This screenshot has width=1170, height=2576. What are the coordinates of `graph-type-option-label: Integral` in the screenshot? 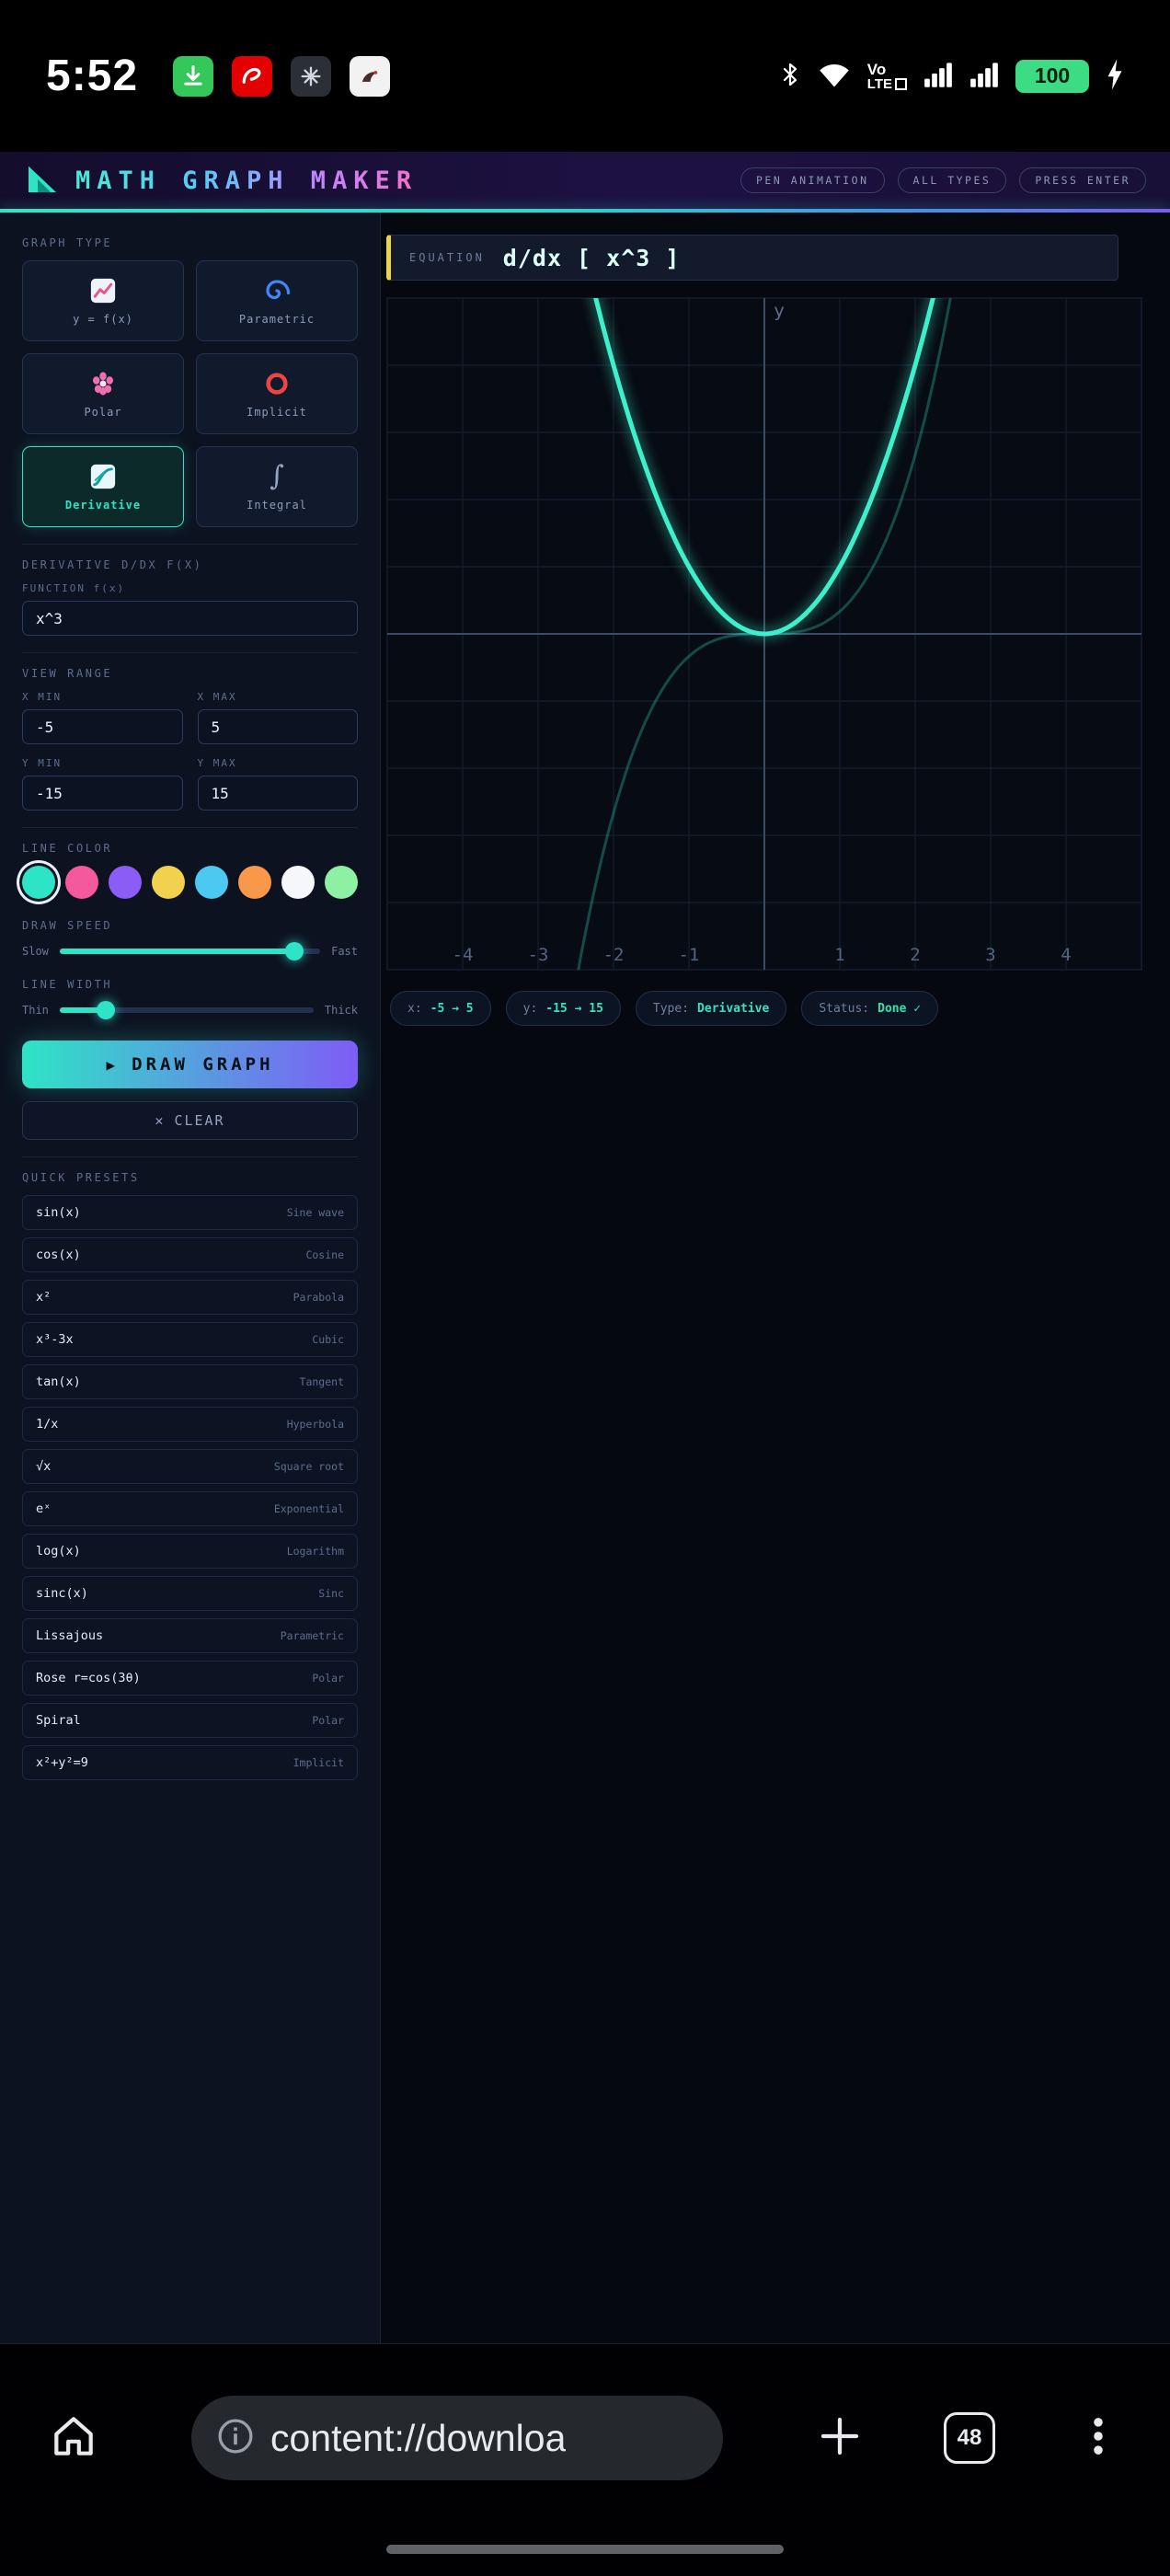 It's located at (277, 505).